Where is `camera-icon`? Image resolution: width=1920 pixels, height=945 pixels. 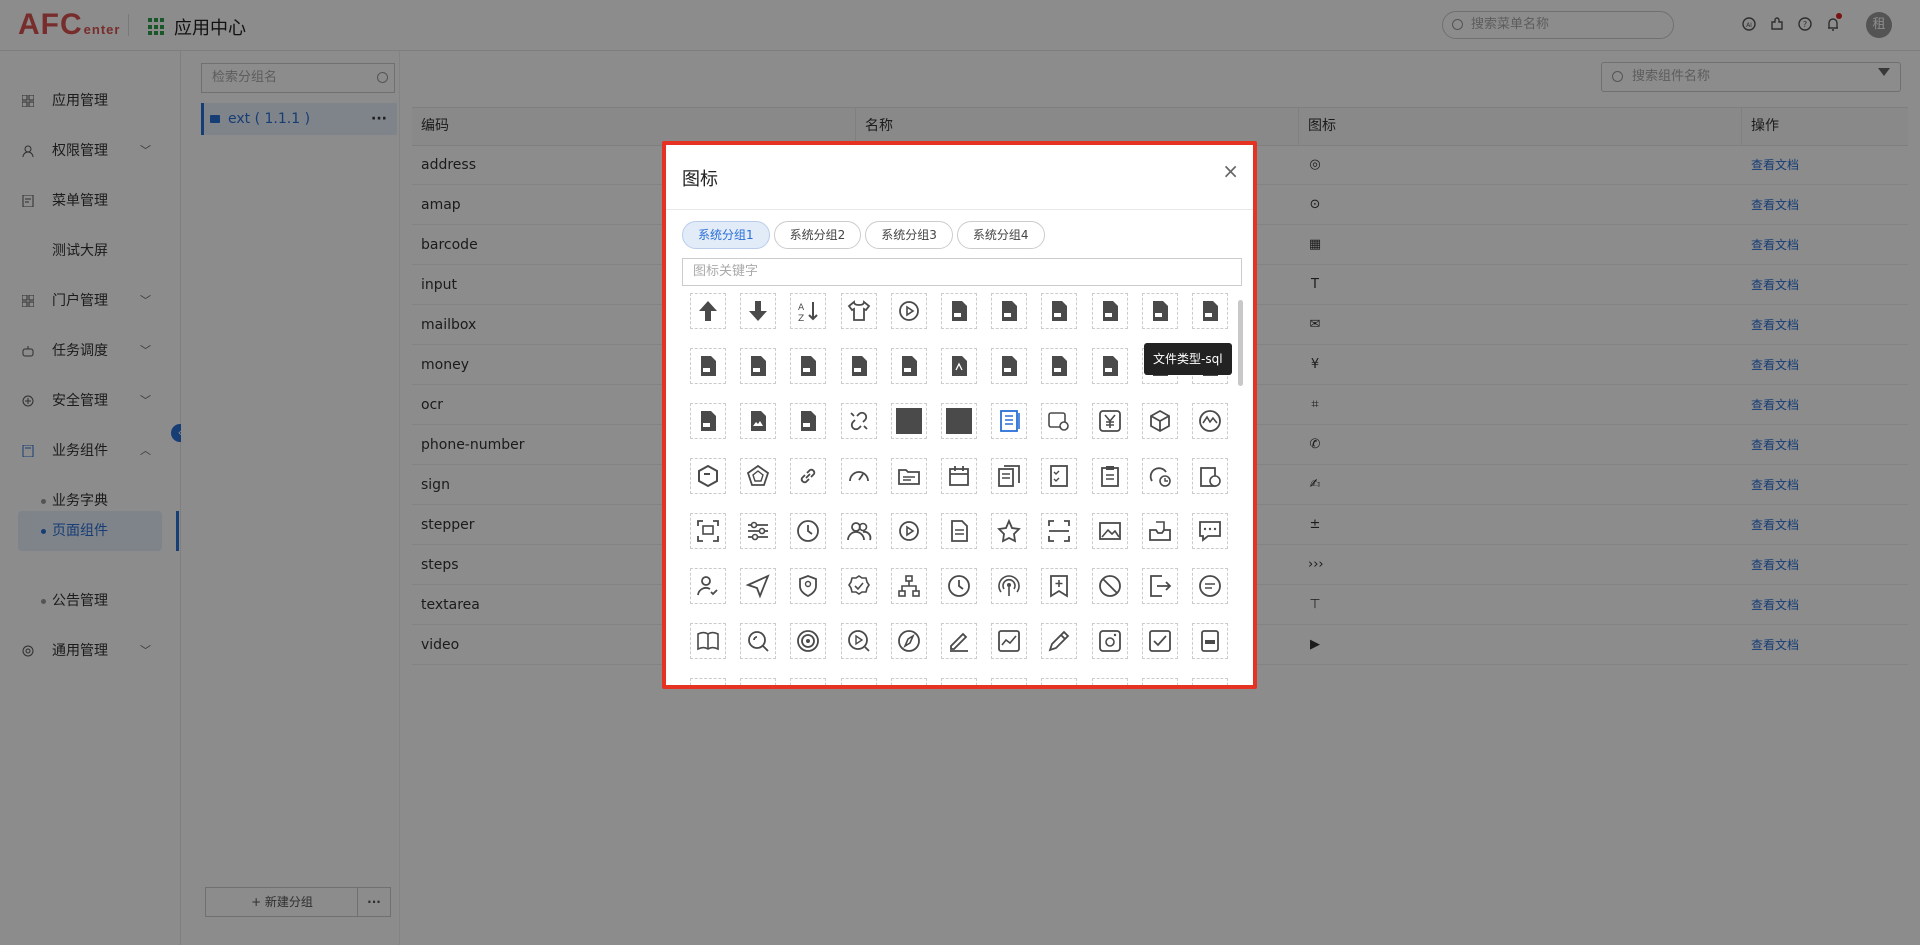 camera-icon is located at coordinates (1109, 641).